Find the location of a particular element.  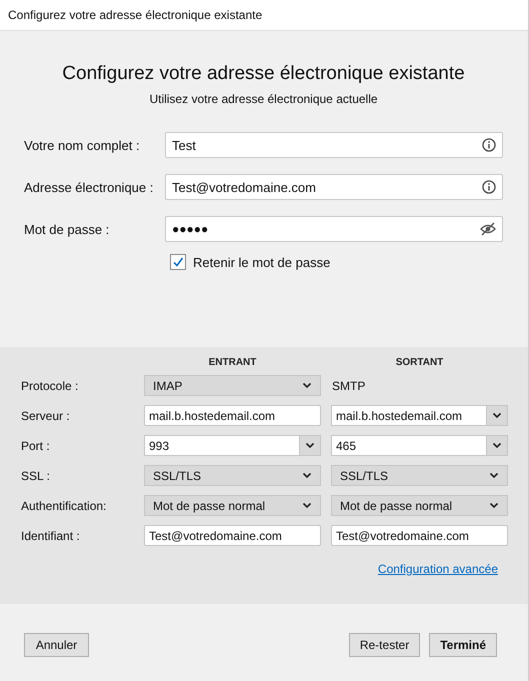

row-label: Identifiant : is located at coordinates (51, 535).